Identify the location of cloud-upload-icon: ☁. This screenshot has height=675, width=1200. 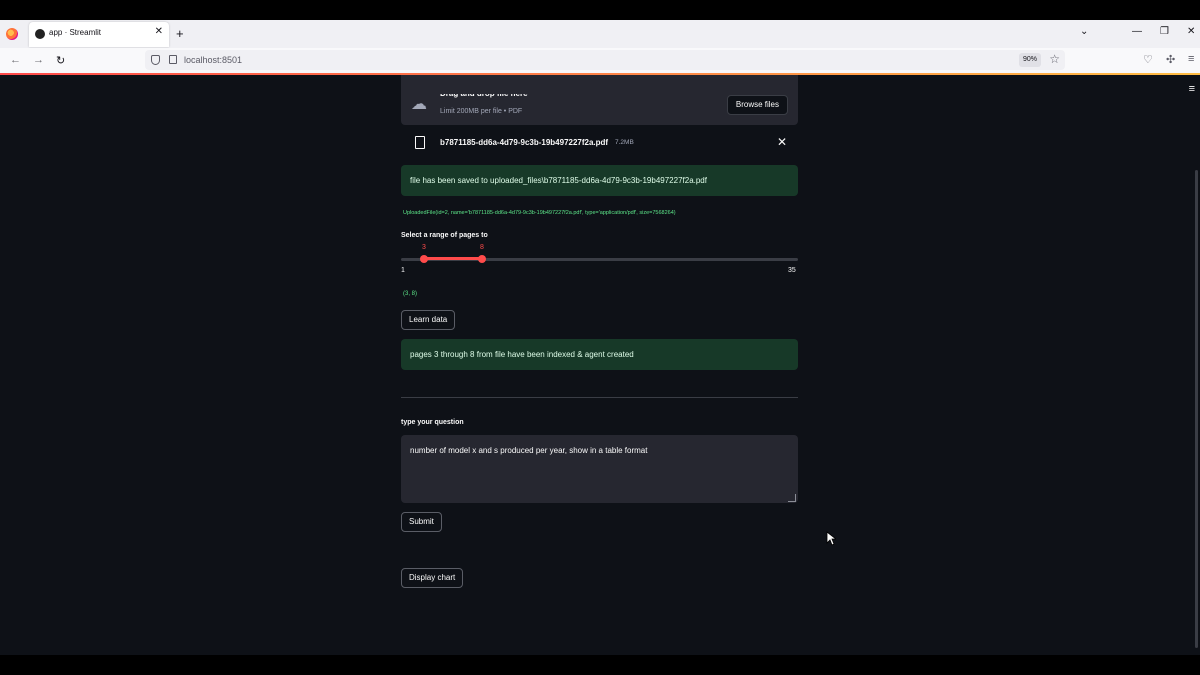
(419, 104).